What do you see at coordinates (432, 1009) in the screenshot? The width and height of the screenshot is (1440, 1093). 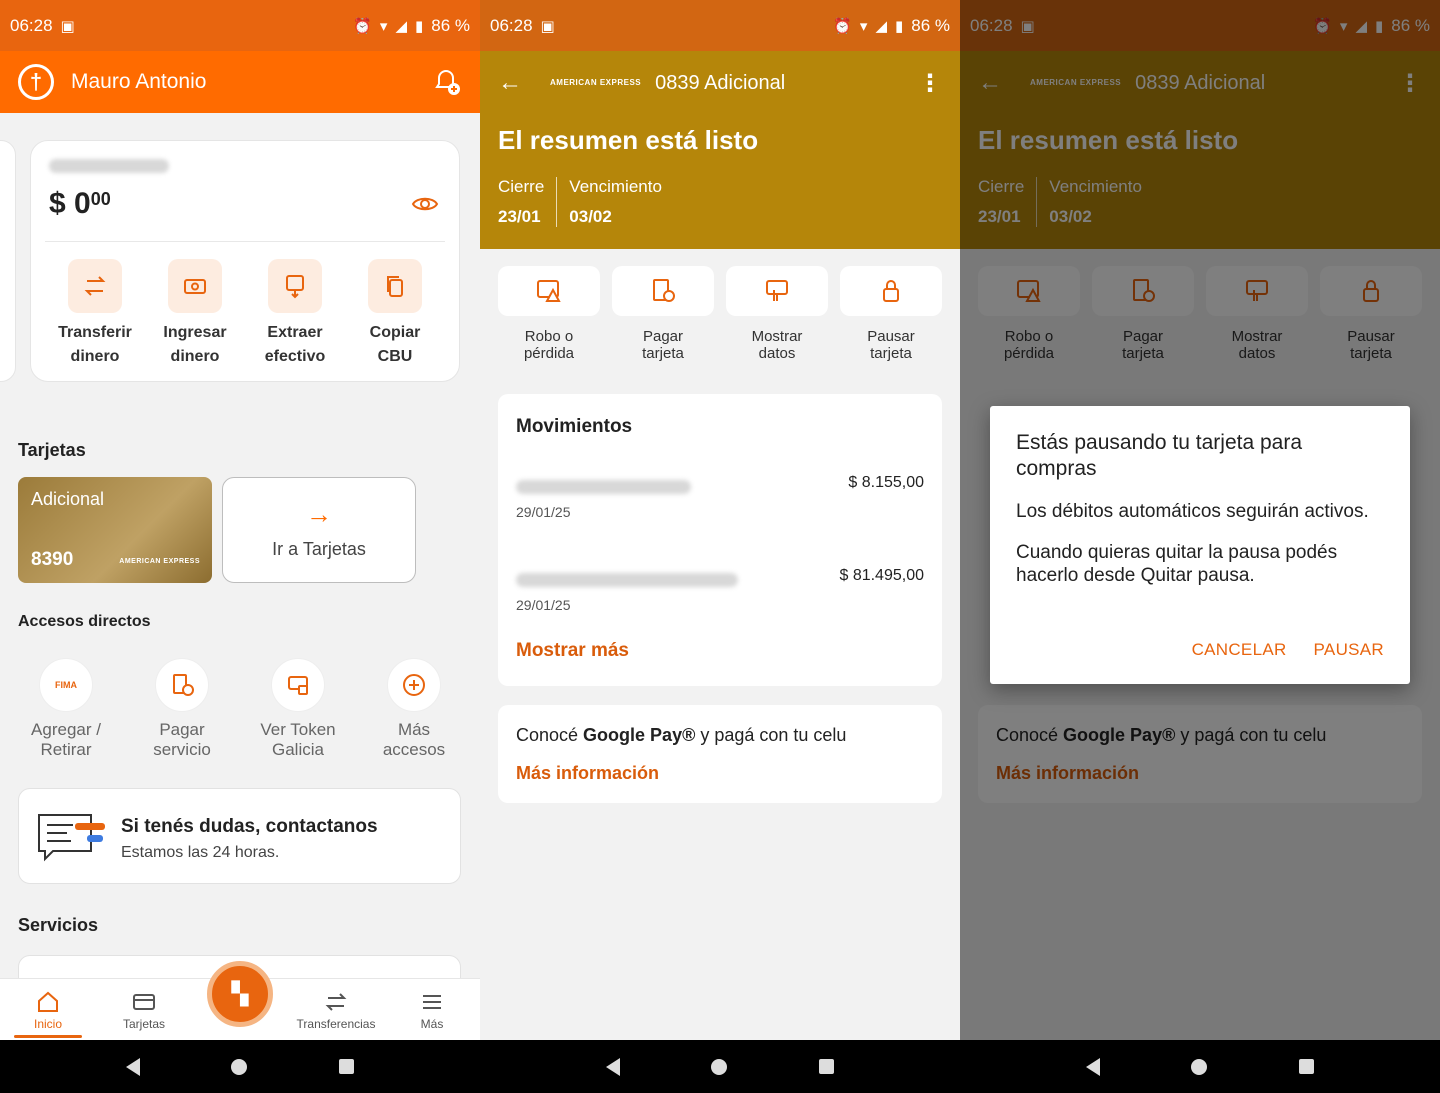 I see `nav-more: Más` at bounding box center [432, 1009].